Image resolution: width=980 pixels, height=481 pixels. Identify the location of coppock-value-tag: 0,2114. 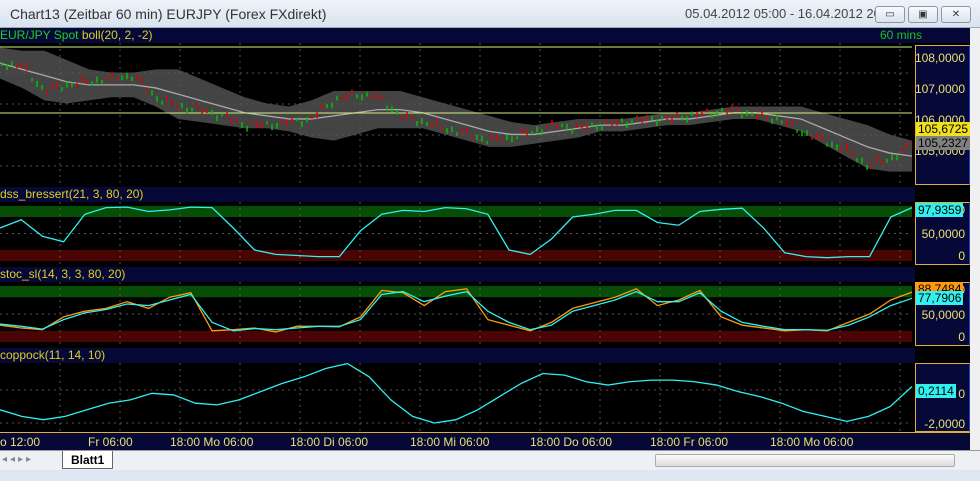
(936, 391).